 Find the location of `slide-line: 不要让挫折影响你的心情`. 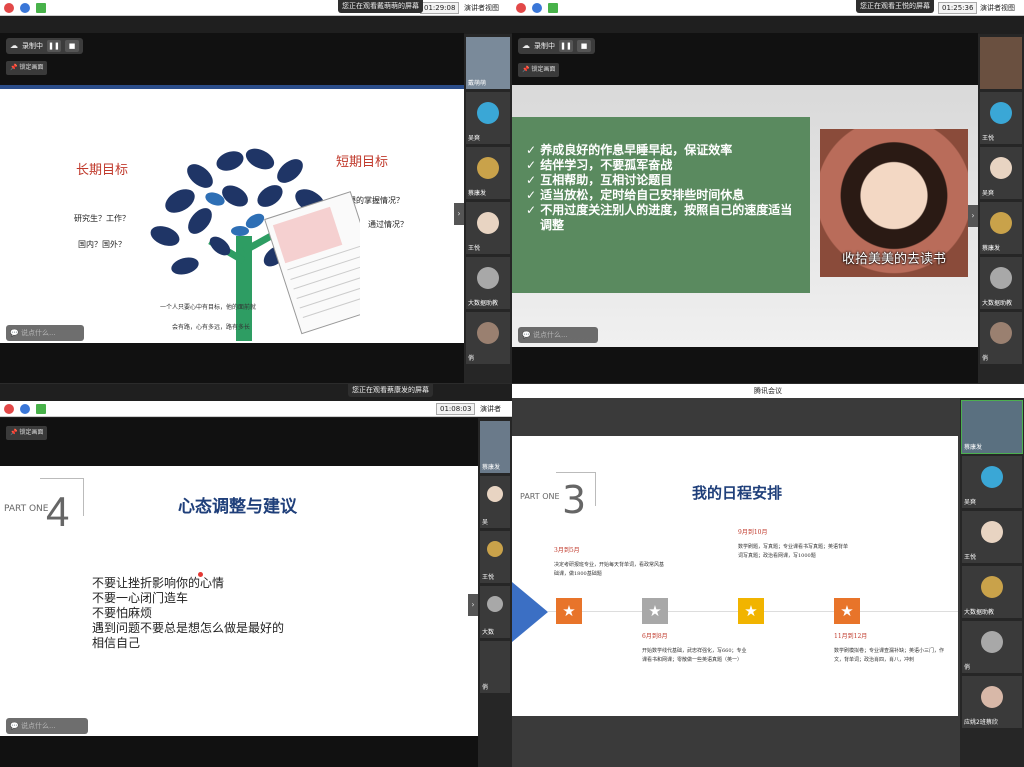

slide-line: 不要让挫折影响你的心情 is located at coordinates (158, 583).